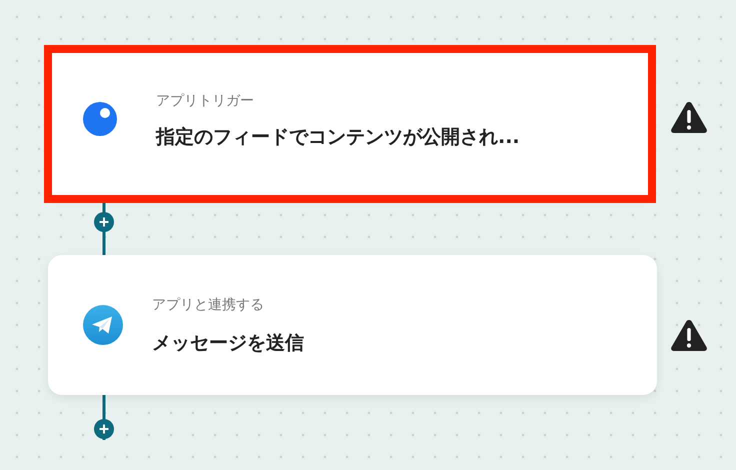 This screenshot has height=470, width=736. What do you see at coordinates (100, 119) in the screenshot?
I see `circle-icon` at bounding box center [100, 119].